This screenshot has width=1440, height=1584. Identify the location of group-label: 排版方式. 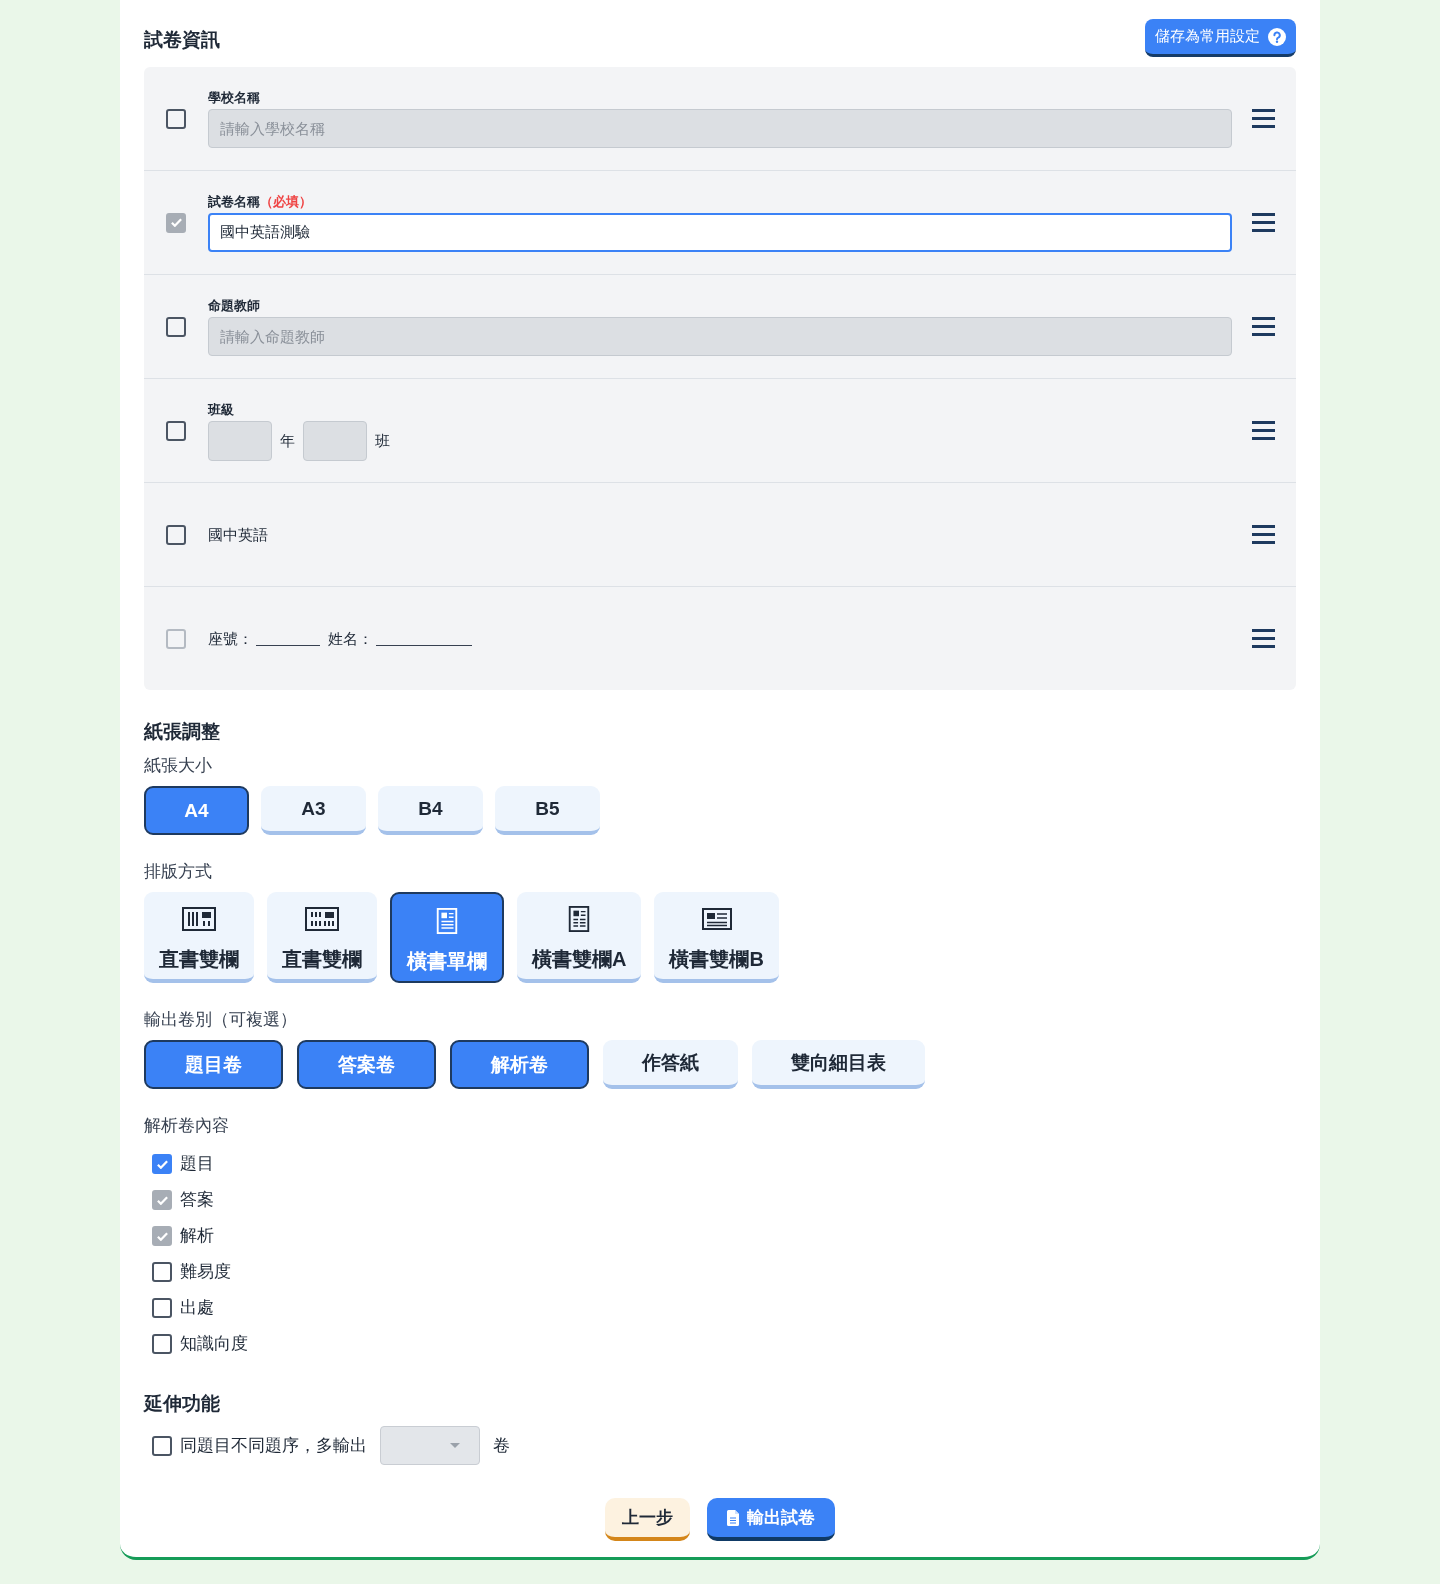
(178, 872).